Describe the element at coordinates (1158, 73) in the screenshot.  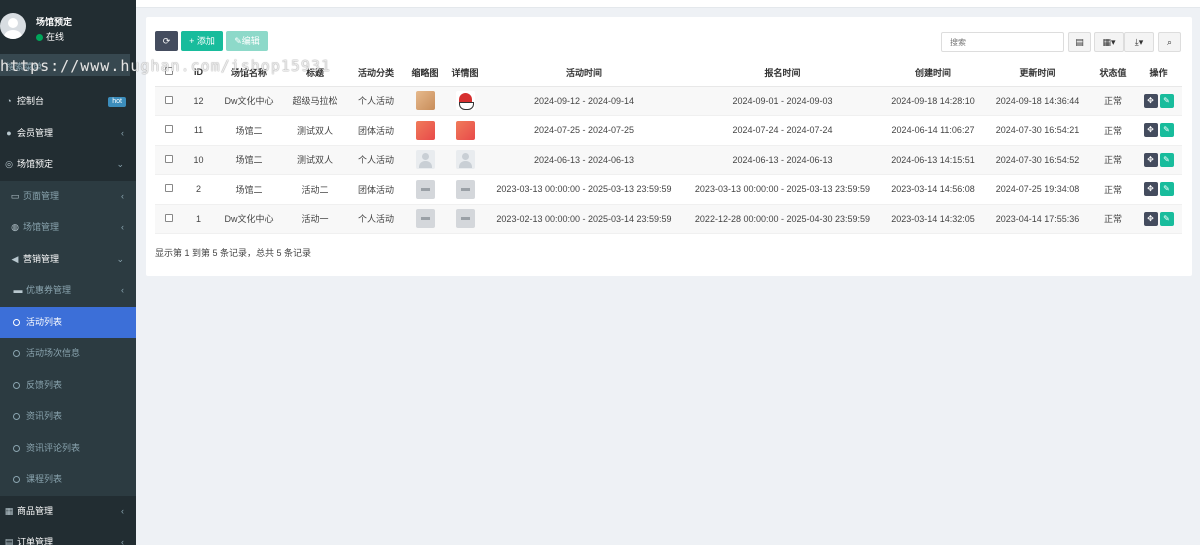
I see `column-header: 操作` at that location.